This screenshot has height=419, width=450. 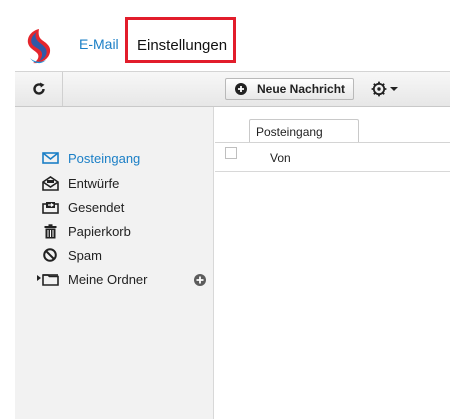 What do you see at coordinates (50, 207) in the screenshot?
I see `sent-icon` at bounding box center [50, 207].